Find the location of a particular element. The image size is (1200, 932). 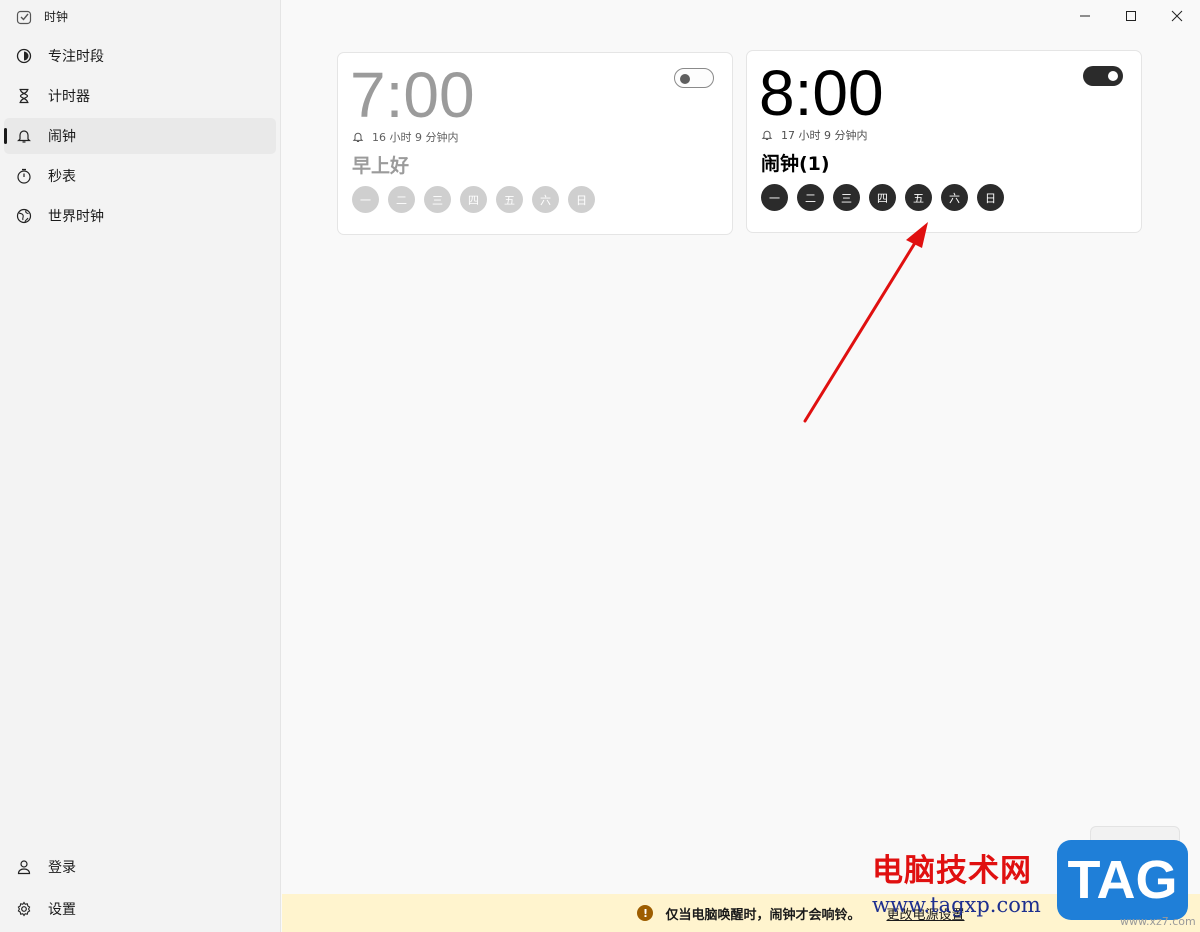

alarm-remaining-text: 16 小时 9 分钟内 is located at coordinates (415, 137).